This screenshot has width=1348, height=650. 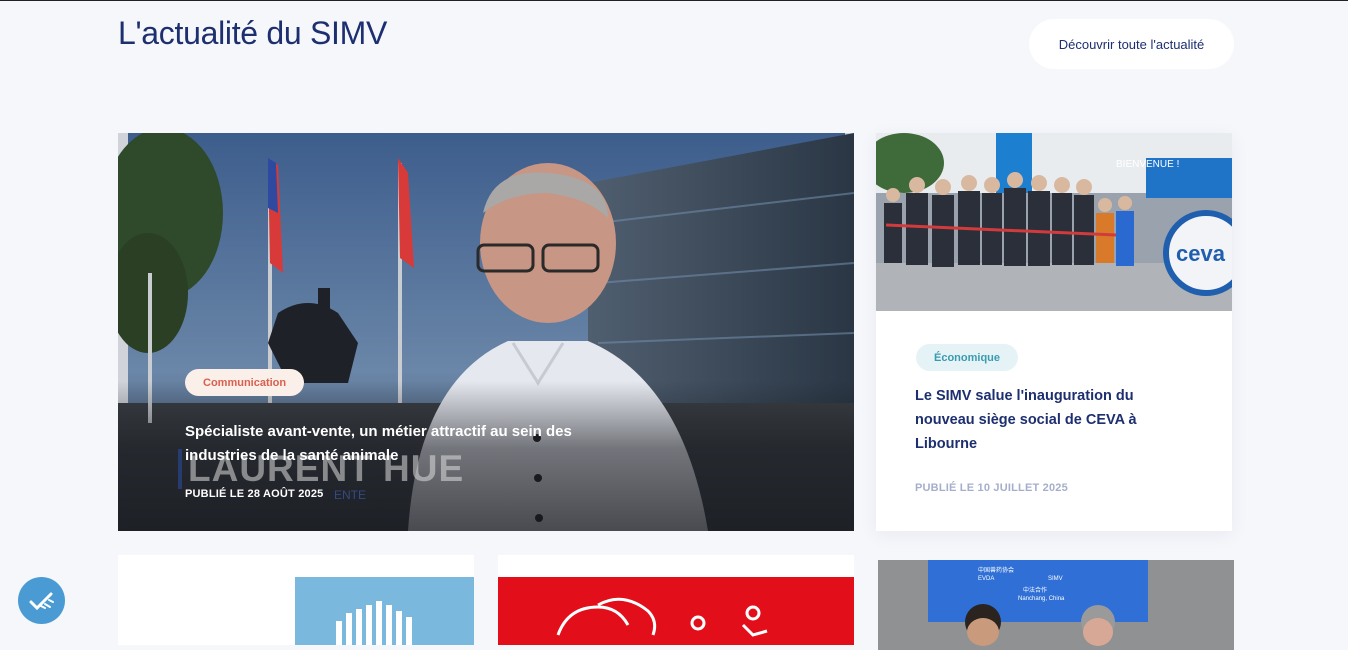 What do you see at coordinates (1054, 222) in the screenshot?
I see `article-image: BIENVENUE ! ceva` at bounding box center [1054, 222].